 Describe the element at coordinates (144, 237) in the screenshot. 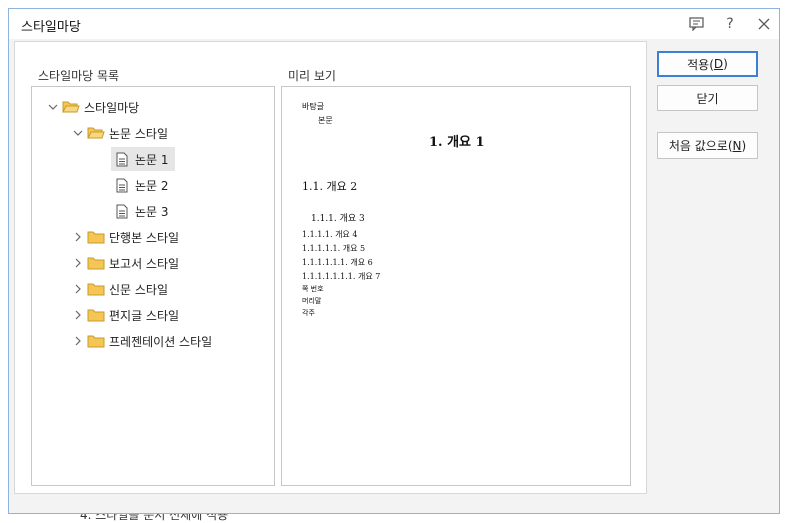

I see `tree-item-label: 단행본 스타일` at that location.